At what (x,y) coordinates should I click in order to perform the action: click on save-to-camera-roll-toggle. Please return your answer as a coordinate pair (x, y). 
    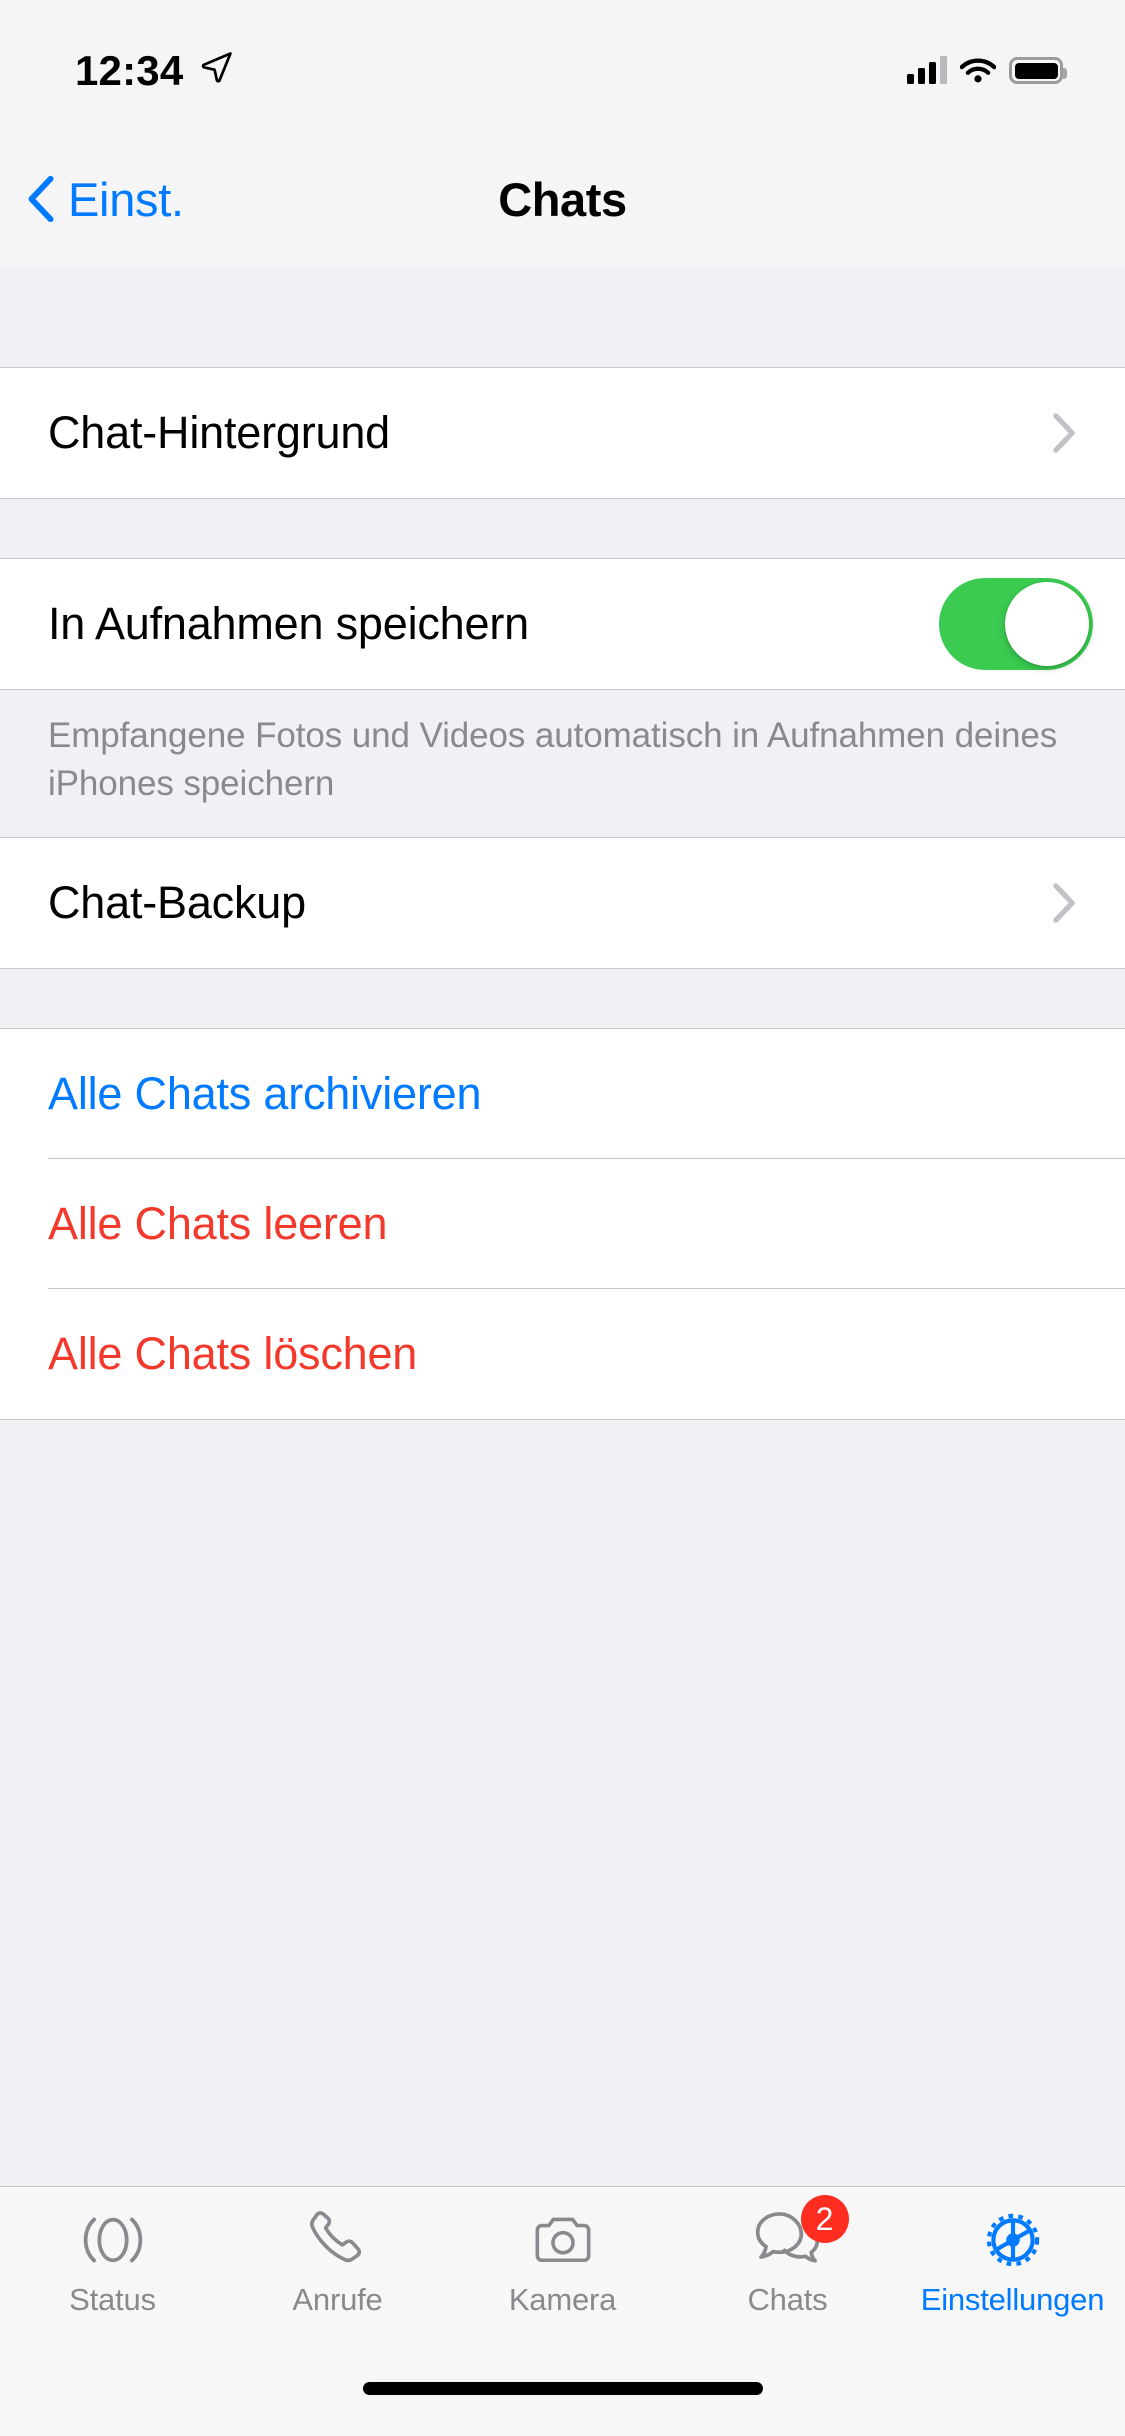
    Looking at the image, I should click on (1016, 624).